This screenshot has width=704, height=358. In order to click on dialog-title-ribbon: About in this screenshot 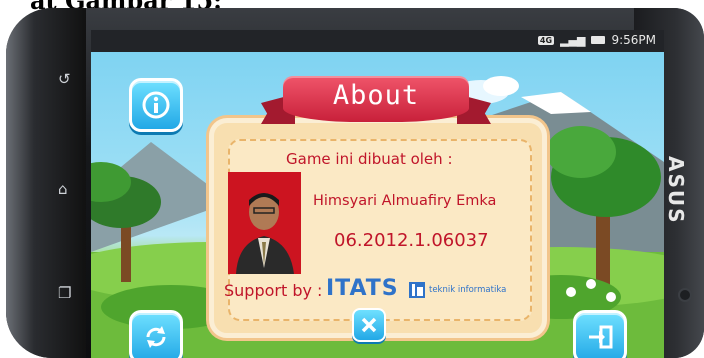, I will do `click(376, 107)`.